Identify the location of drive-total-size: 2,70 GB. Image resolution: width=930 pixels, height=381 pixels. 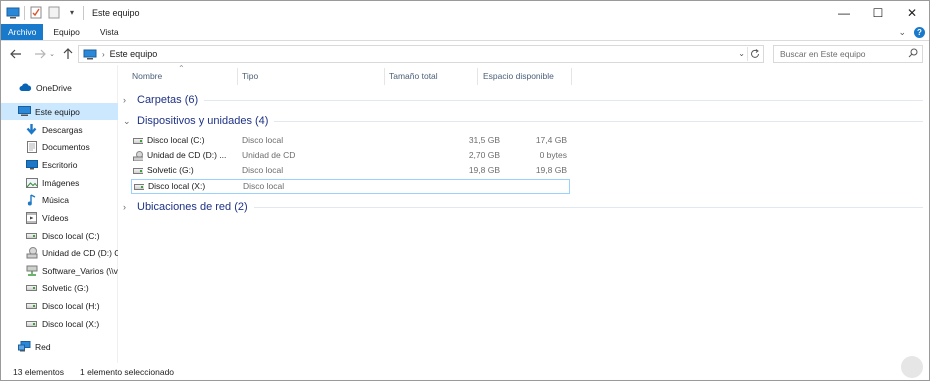
(484, 155).